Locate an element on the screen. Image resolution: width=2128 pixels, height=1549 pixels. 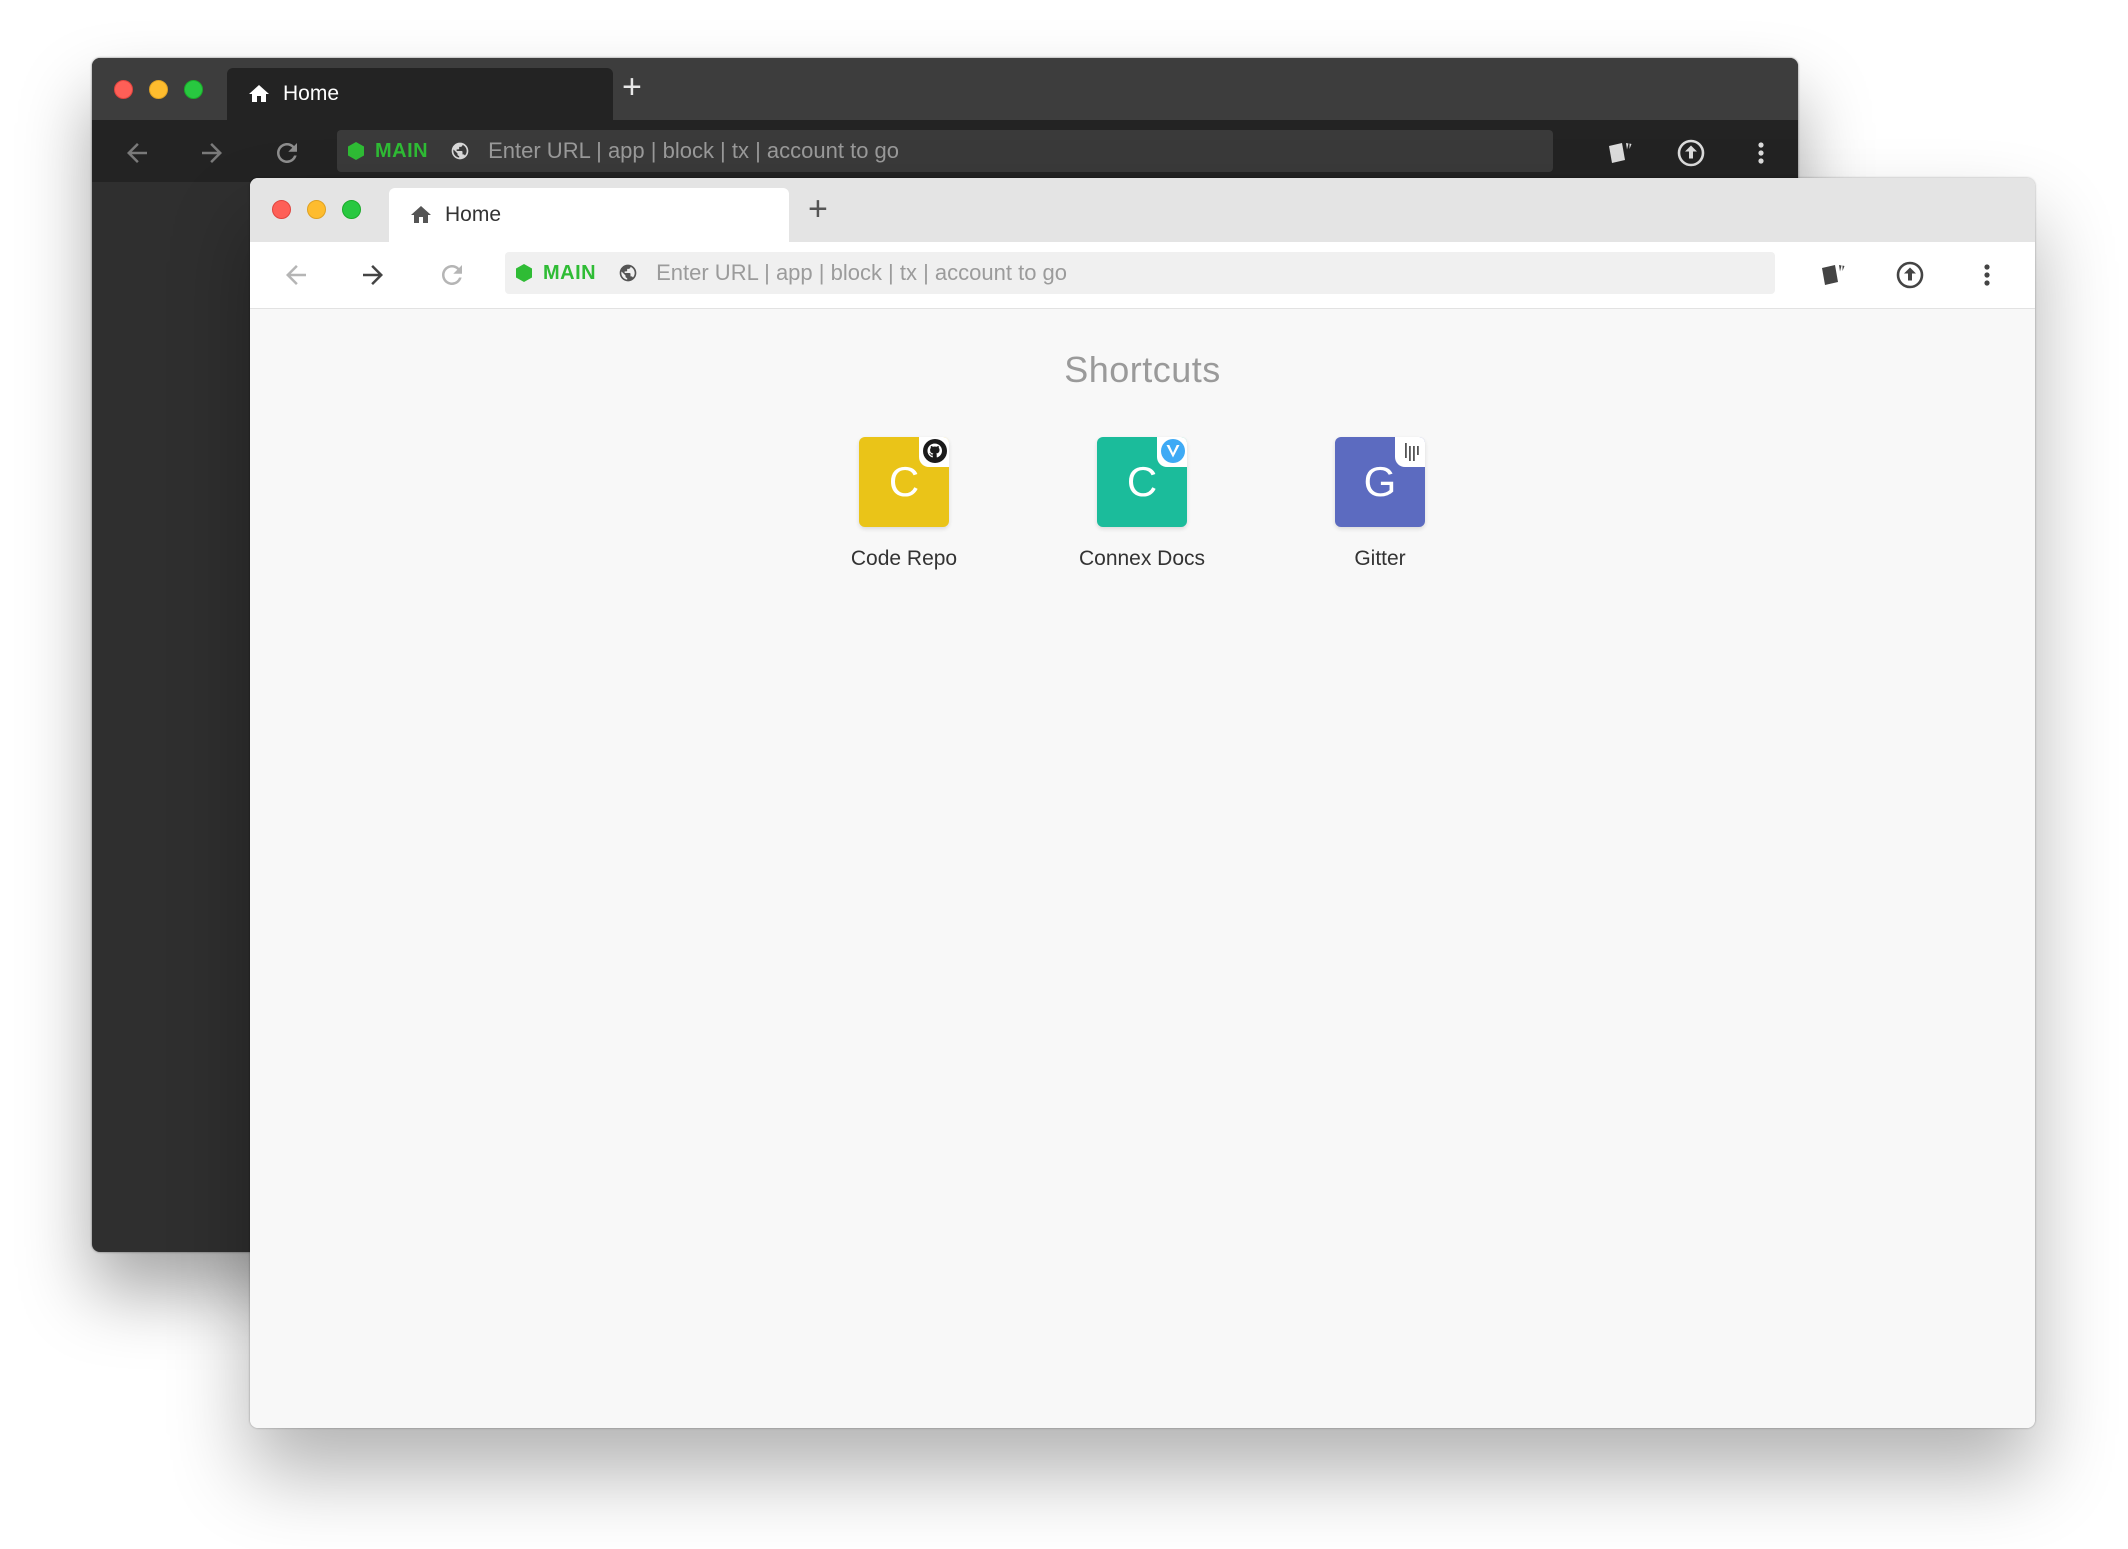
shortcuts-title: Shortcuts is located at coordinates (1142, 369).